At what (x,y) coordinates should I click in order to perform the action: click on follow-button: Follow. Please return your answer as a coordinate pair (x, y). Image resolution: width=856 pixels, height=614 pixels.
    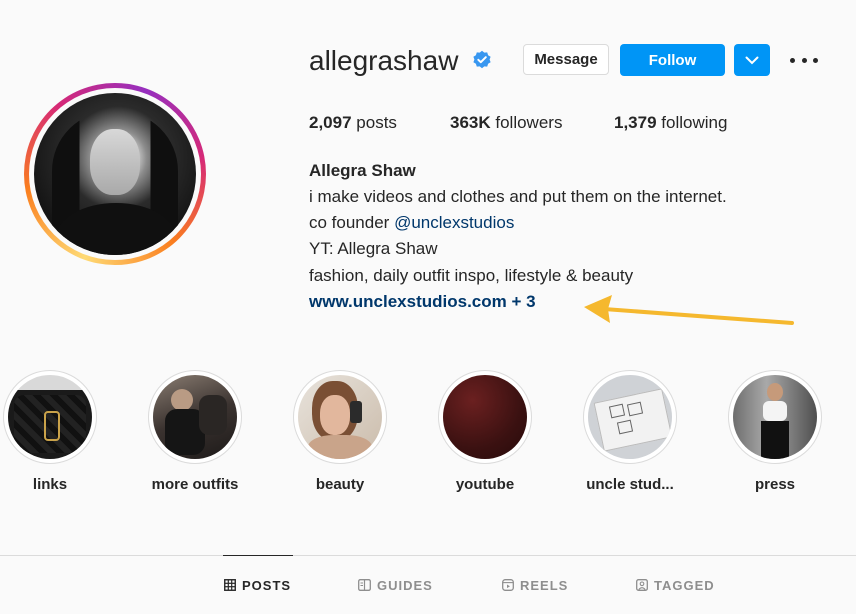
    Looking at the image, I should click on (672, 60).